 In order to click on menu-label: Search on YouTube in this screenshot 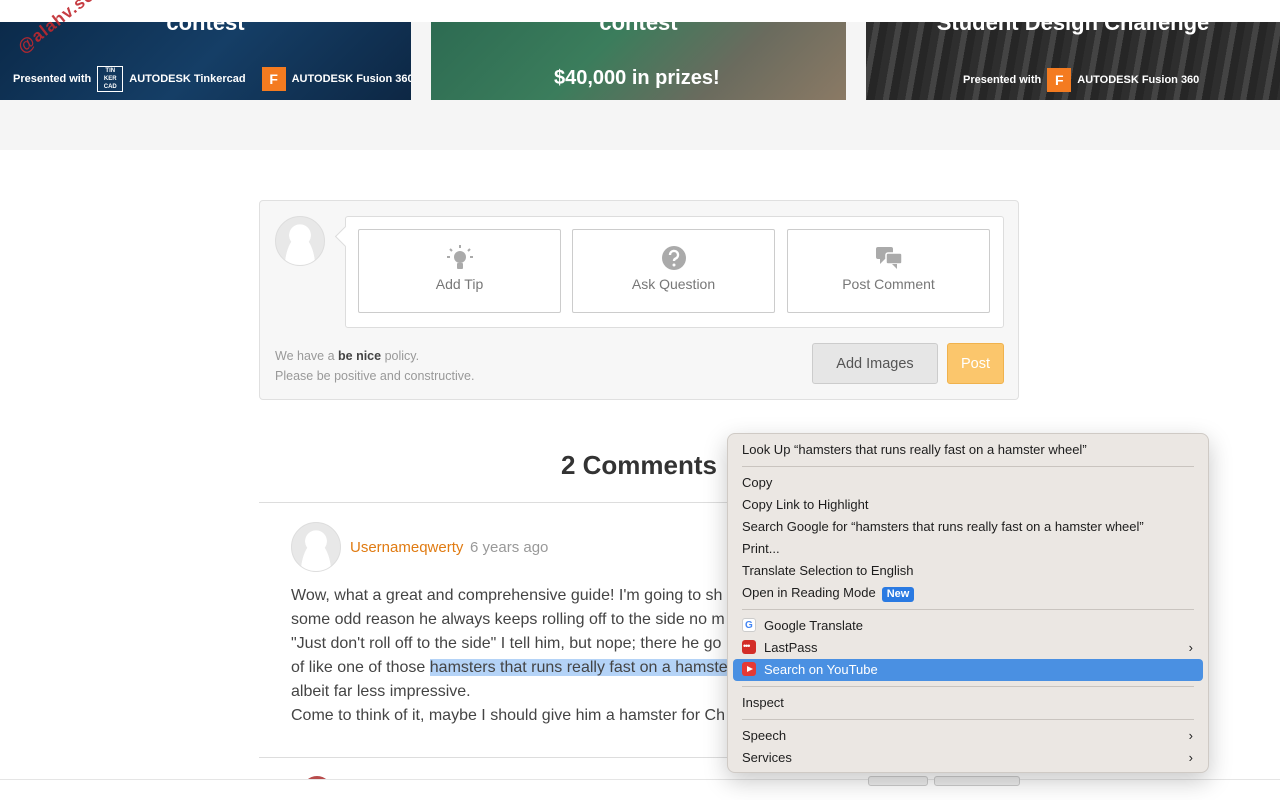, I will do `click(821, 669)`.